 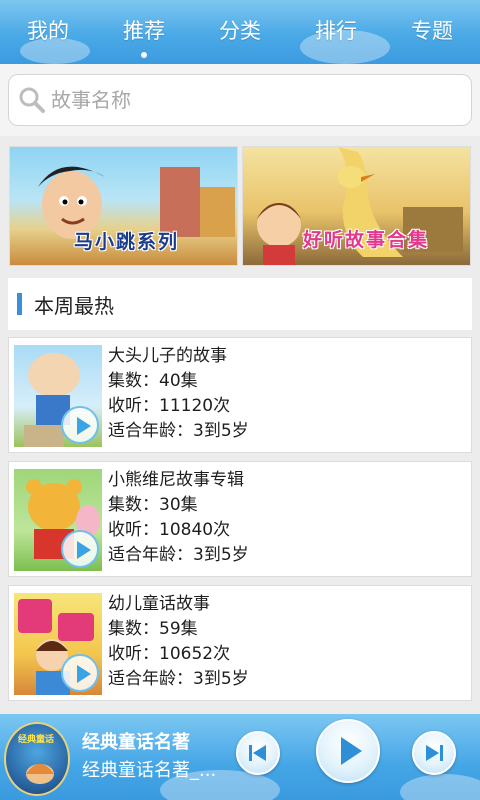 I want to click on next-button, so click(x=434, y=753).